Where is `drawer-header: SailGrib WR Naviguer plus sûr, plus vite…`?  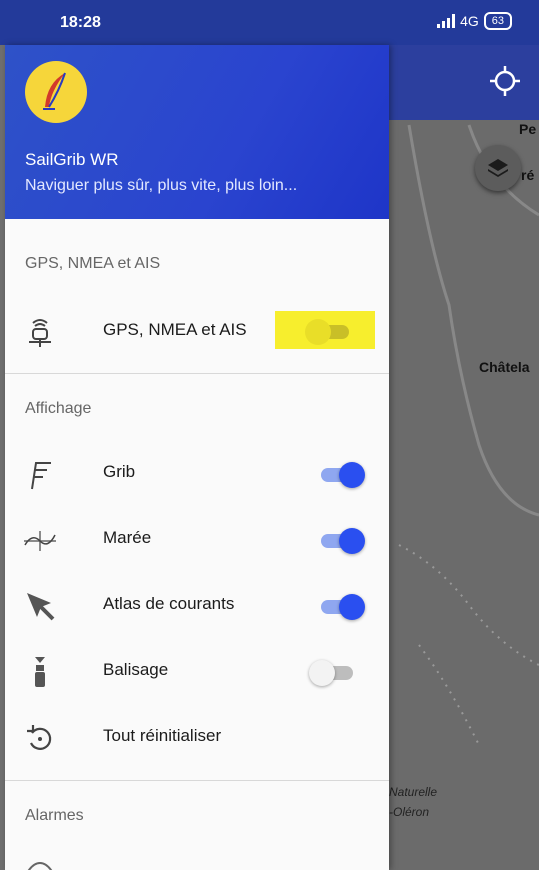
drawer-header: SailGrib WR Naviguer plus sûr, plus vite… is located at coordinates (197, 132).